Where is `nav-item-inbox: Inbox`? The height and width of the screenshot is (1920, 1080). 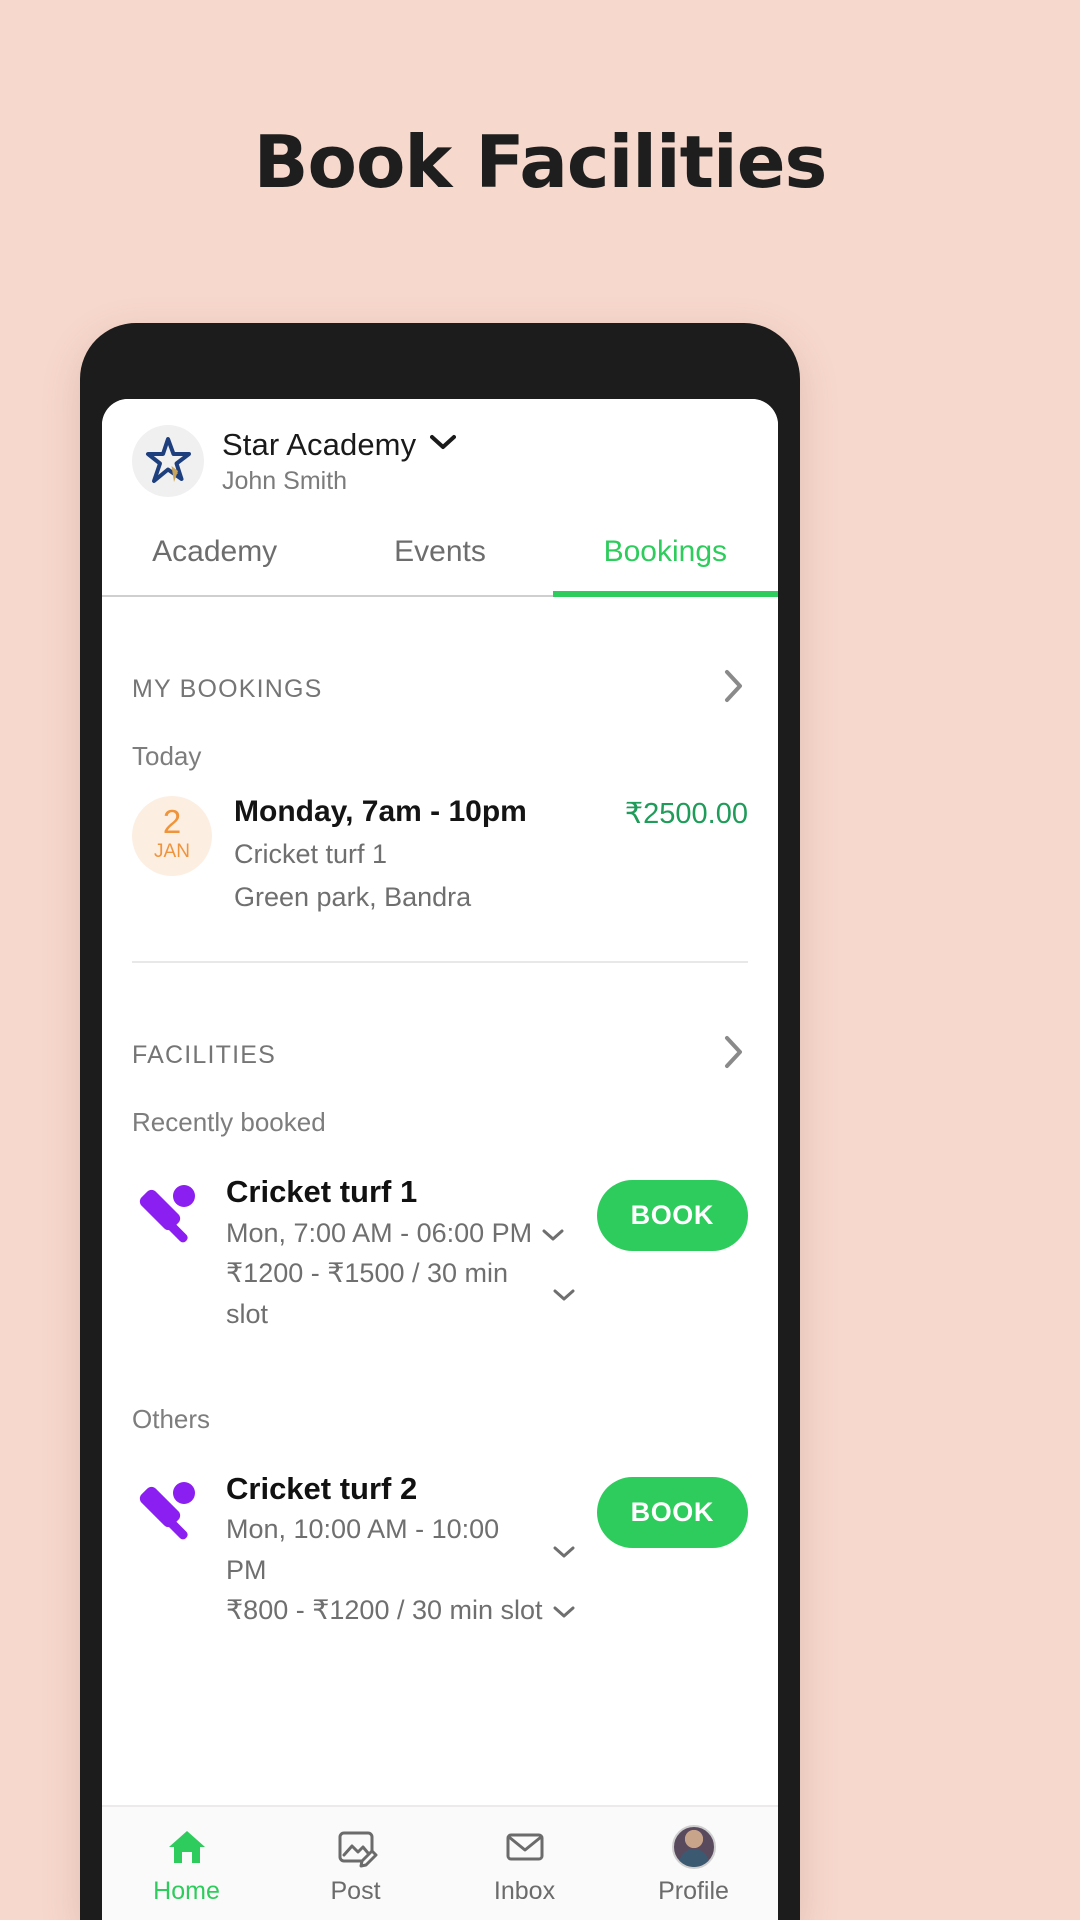
nav-item-inbox: Inbox is located at coordinates (524, 1865).